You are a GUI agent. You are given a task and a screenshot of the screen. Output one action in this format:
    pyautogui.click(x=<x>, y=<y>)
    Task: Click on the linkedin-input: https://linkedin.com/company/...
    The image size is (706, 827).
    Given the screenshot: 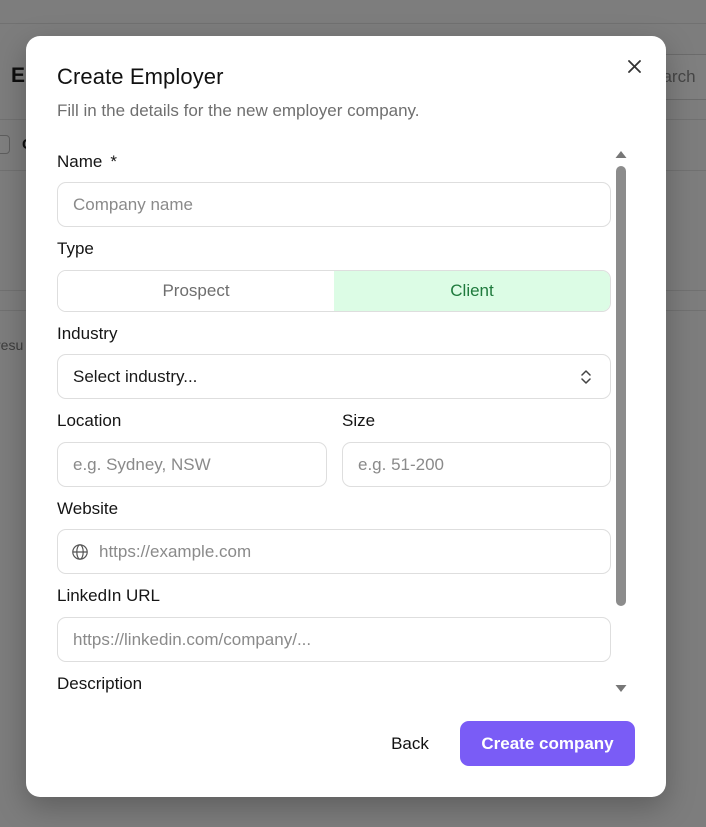 What is the action you would take?
    pyautogui.click(x=334, y=639)
    